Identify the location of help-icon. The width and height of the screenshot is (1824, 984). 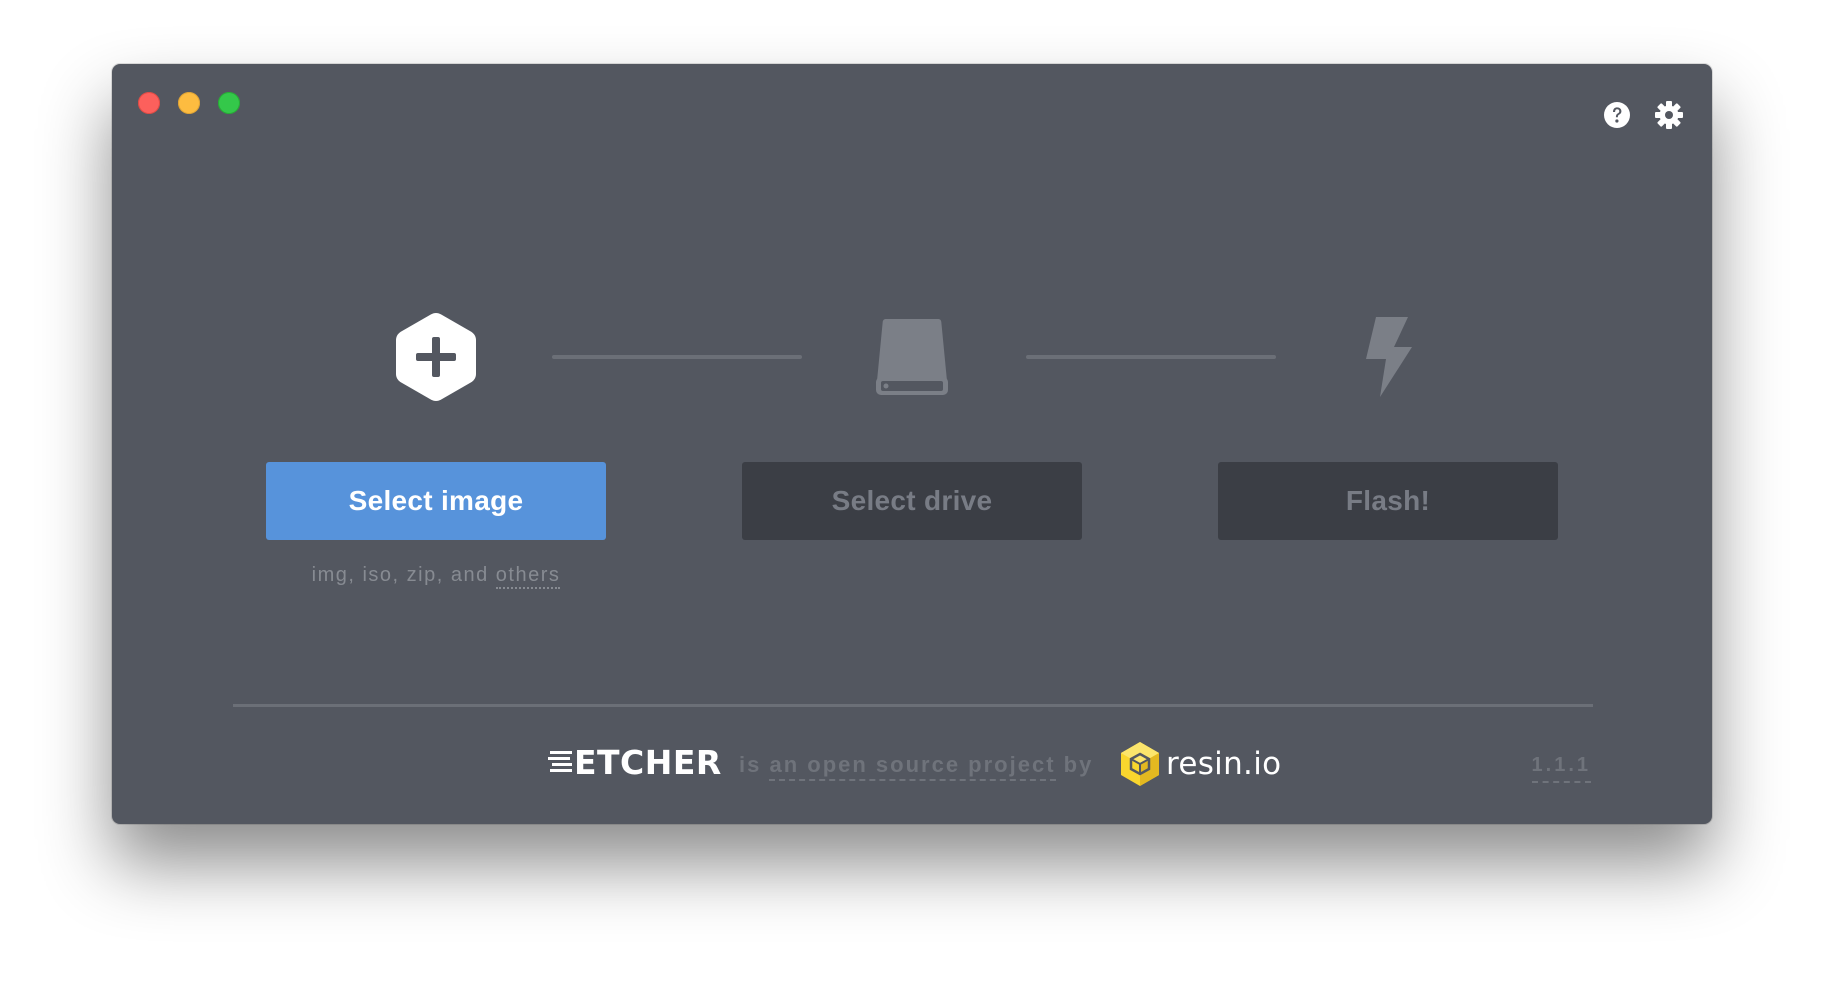
(1617, 115).